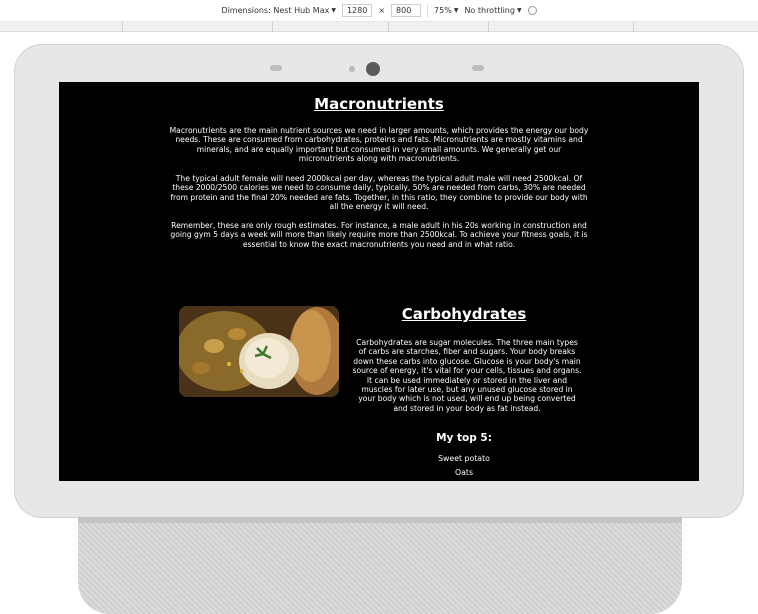  What do you see at coordinates (357, 10) in the screenshot?
I see `width-input: 1280` at bounding box center [357, 10].